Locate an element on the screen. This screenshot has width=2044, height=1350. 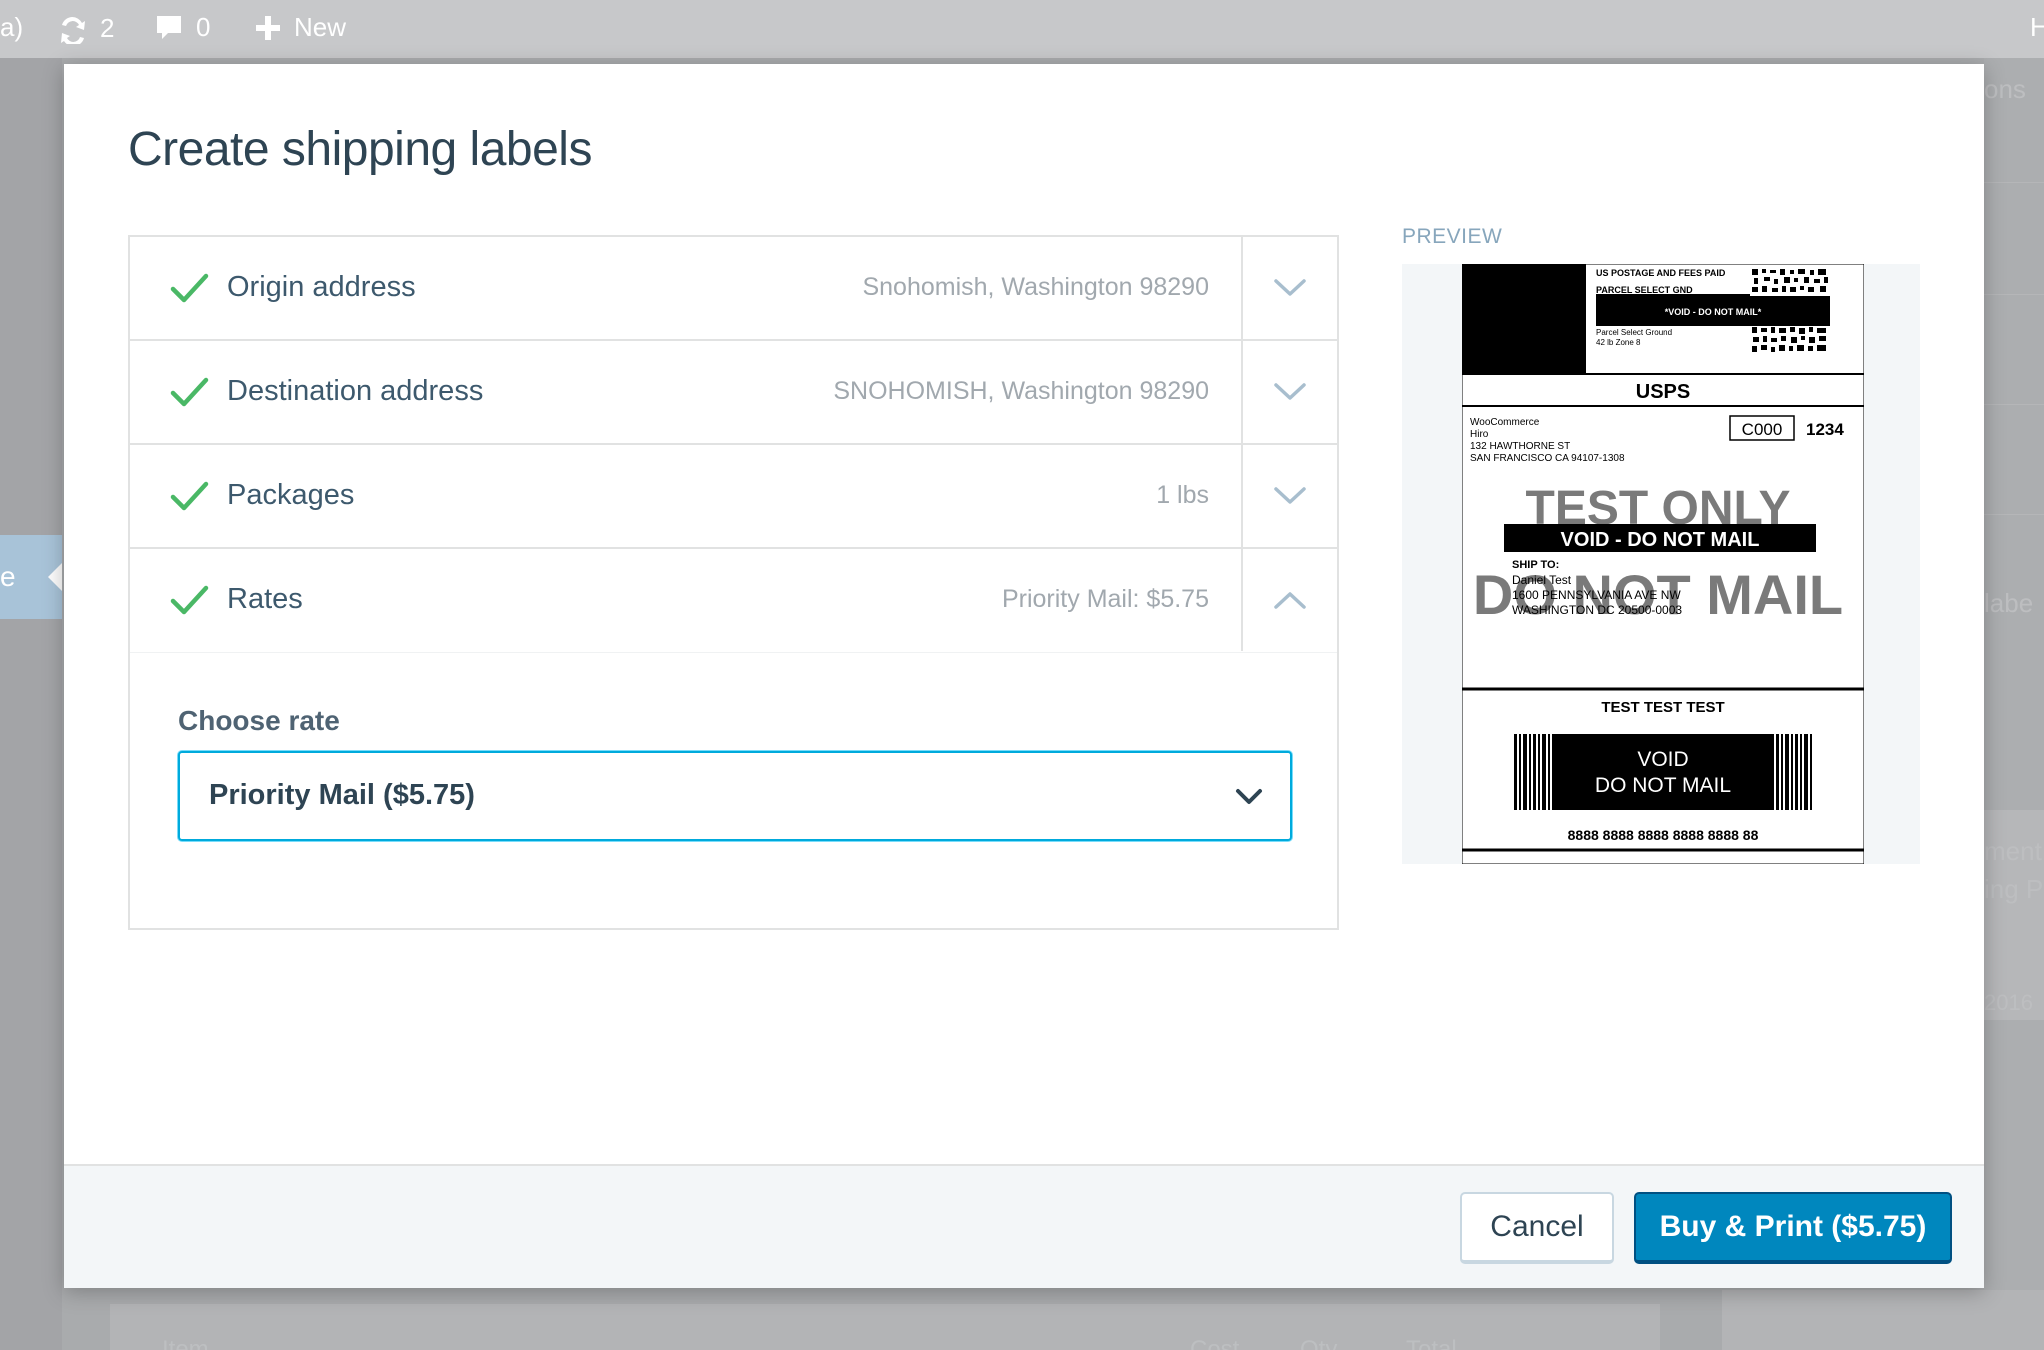
step-title: Destination address is located at coordinates (355, 391).